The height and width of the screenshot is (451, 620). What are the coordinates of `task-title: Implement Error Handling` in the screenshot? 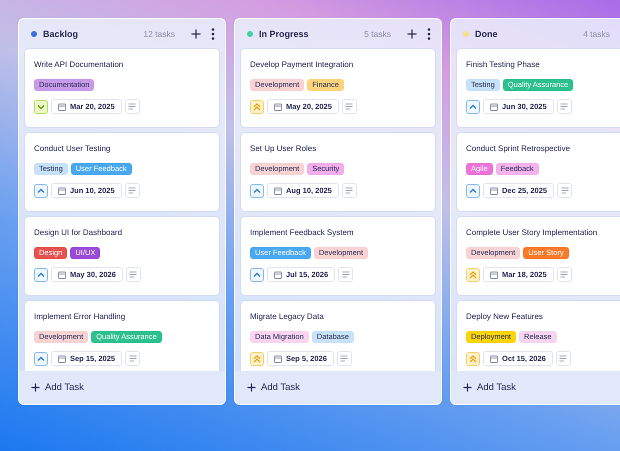 It's located at (80, 317).